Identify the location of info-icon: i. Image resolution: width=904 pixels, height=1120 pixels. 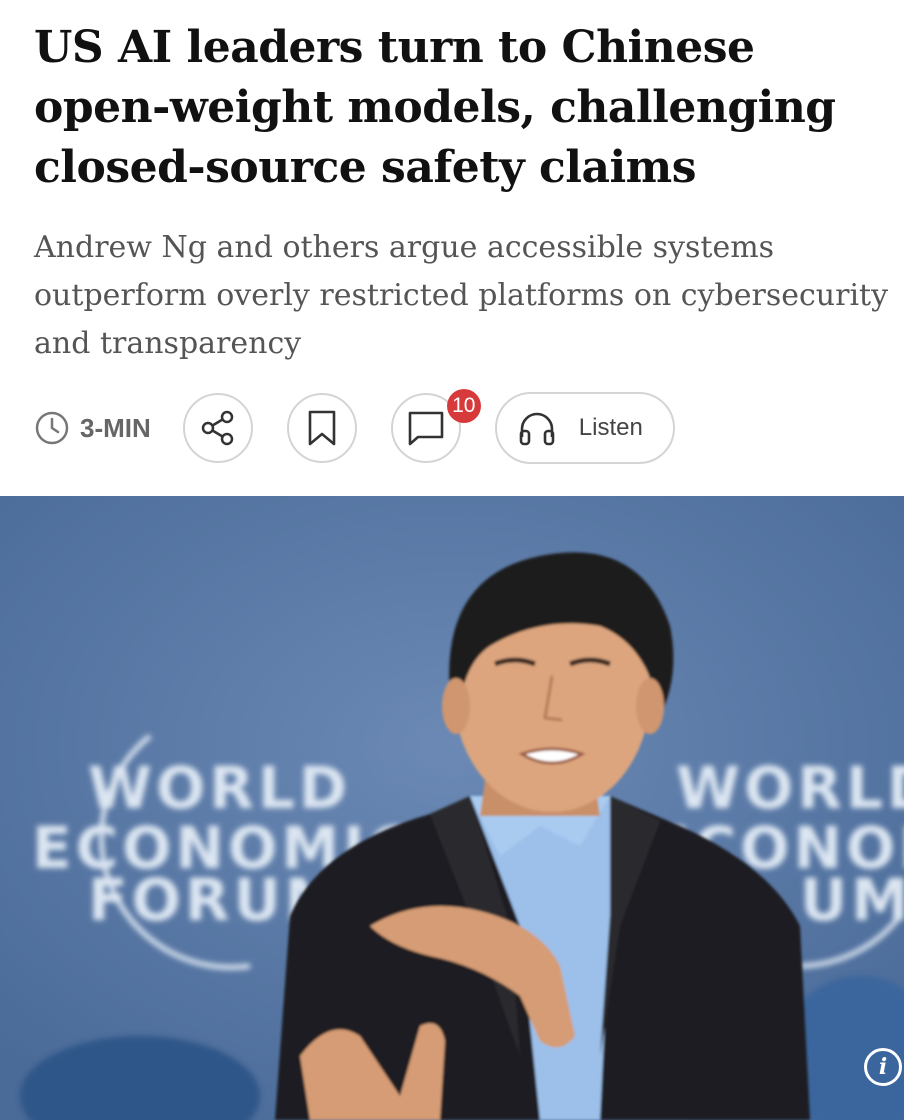
(883, 1067).